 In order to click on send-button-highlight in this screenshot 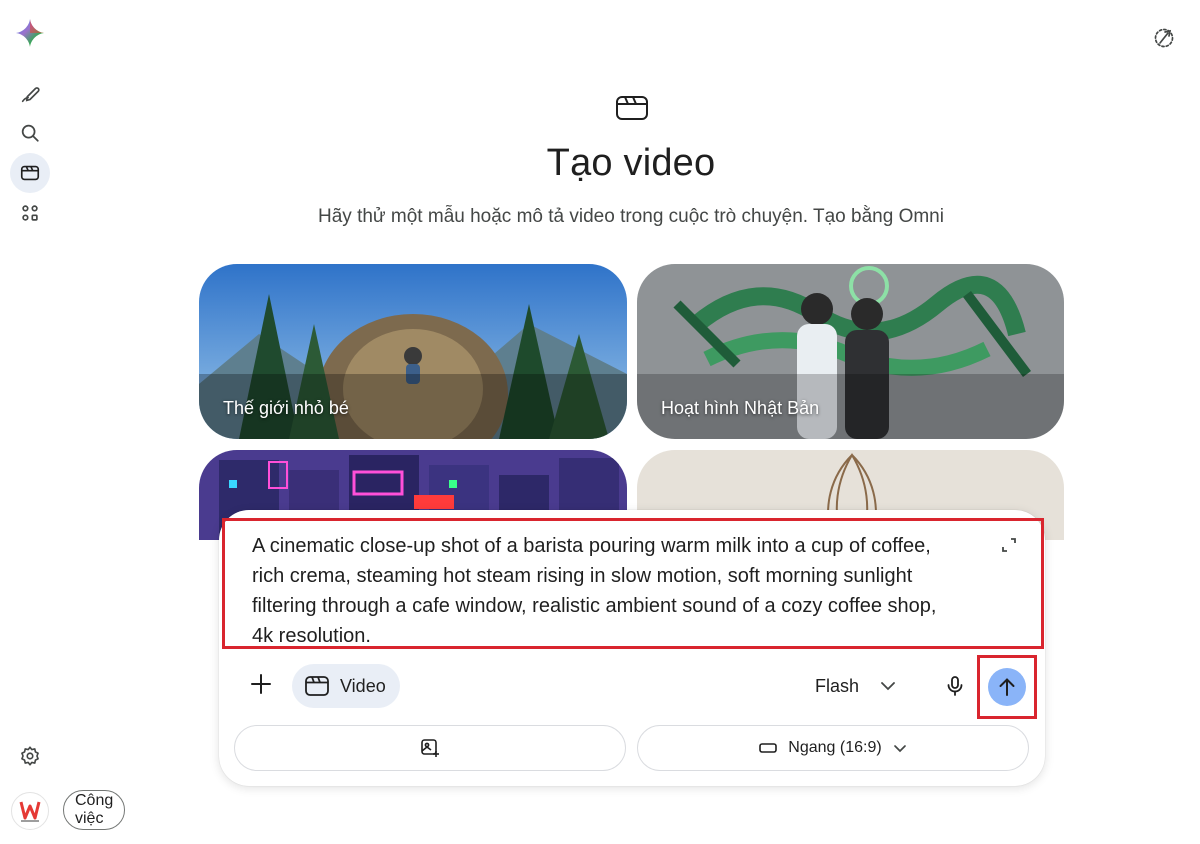, I will do `click(1007, 687)`.